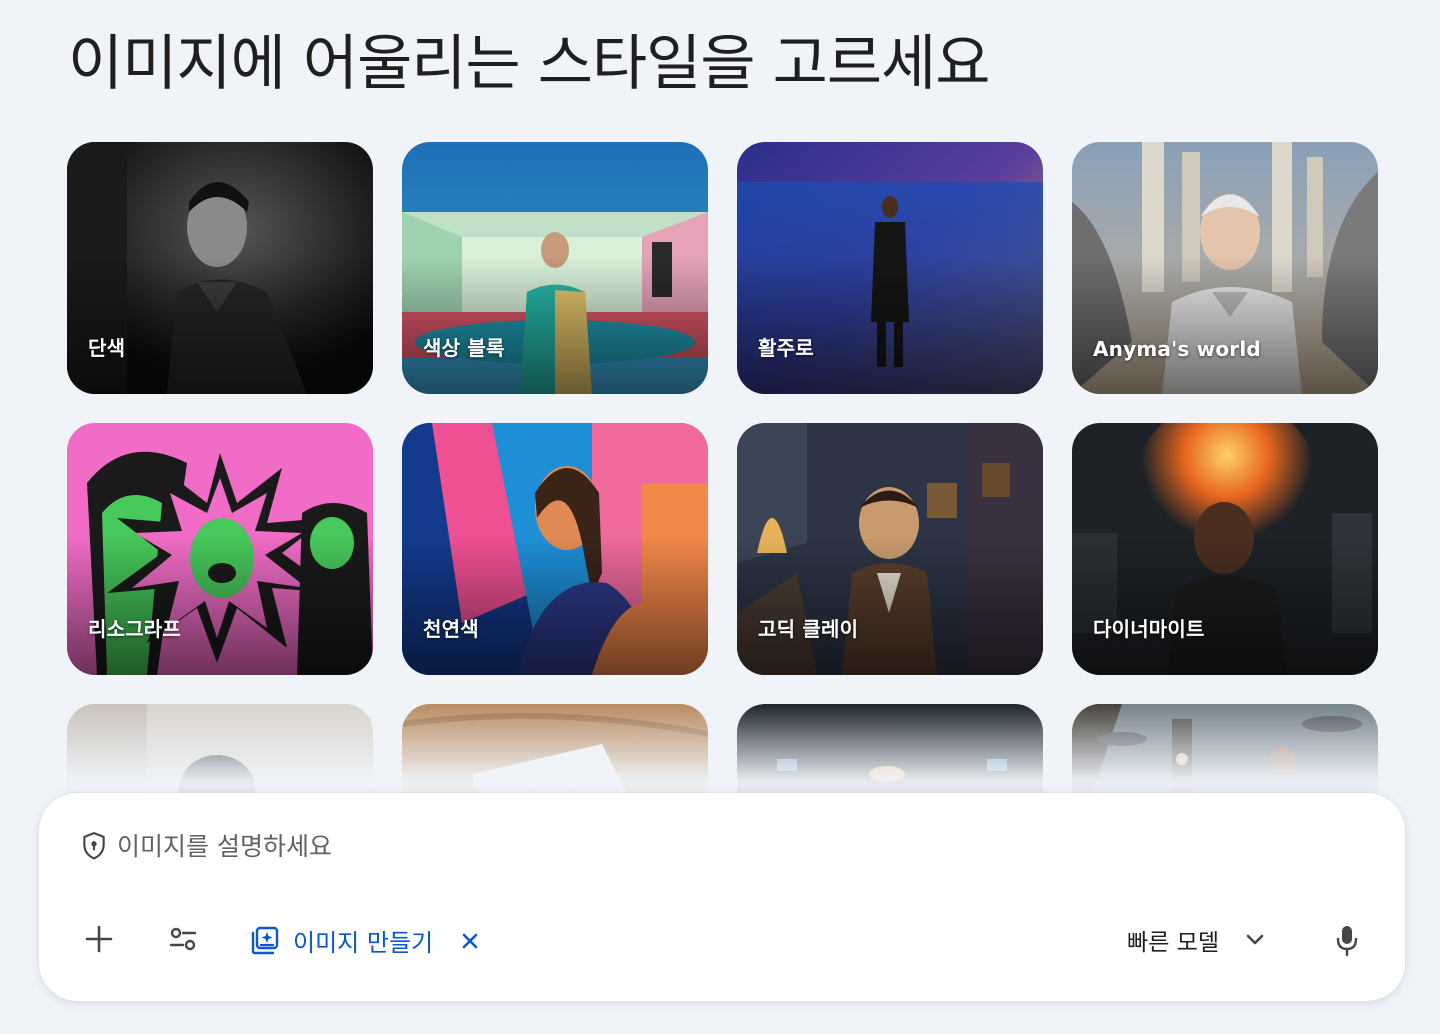 This screenshot has height=1034, width=1440. What do you see at coordinates (786, 348) in the screenshot?
I see `style-card-label: 활주로` at bounding box center [786, 348].